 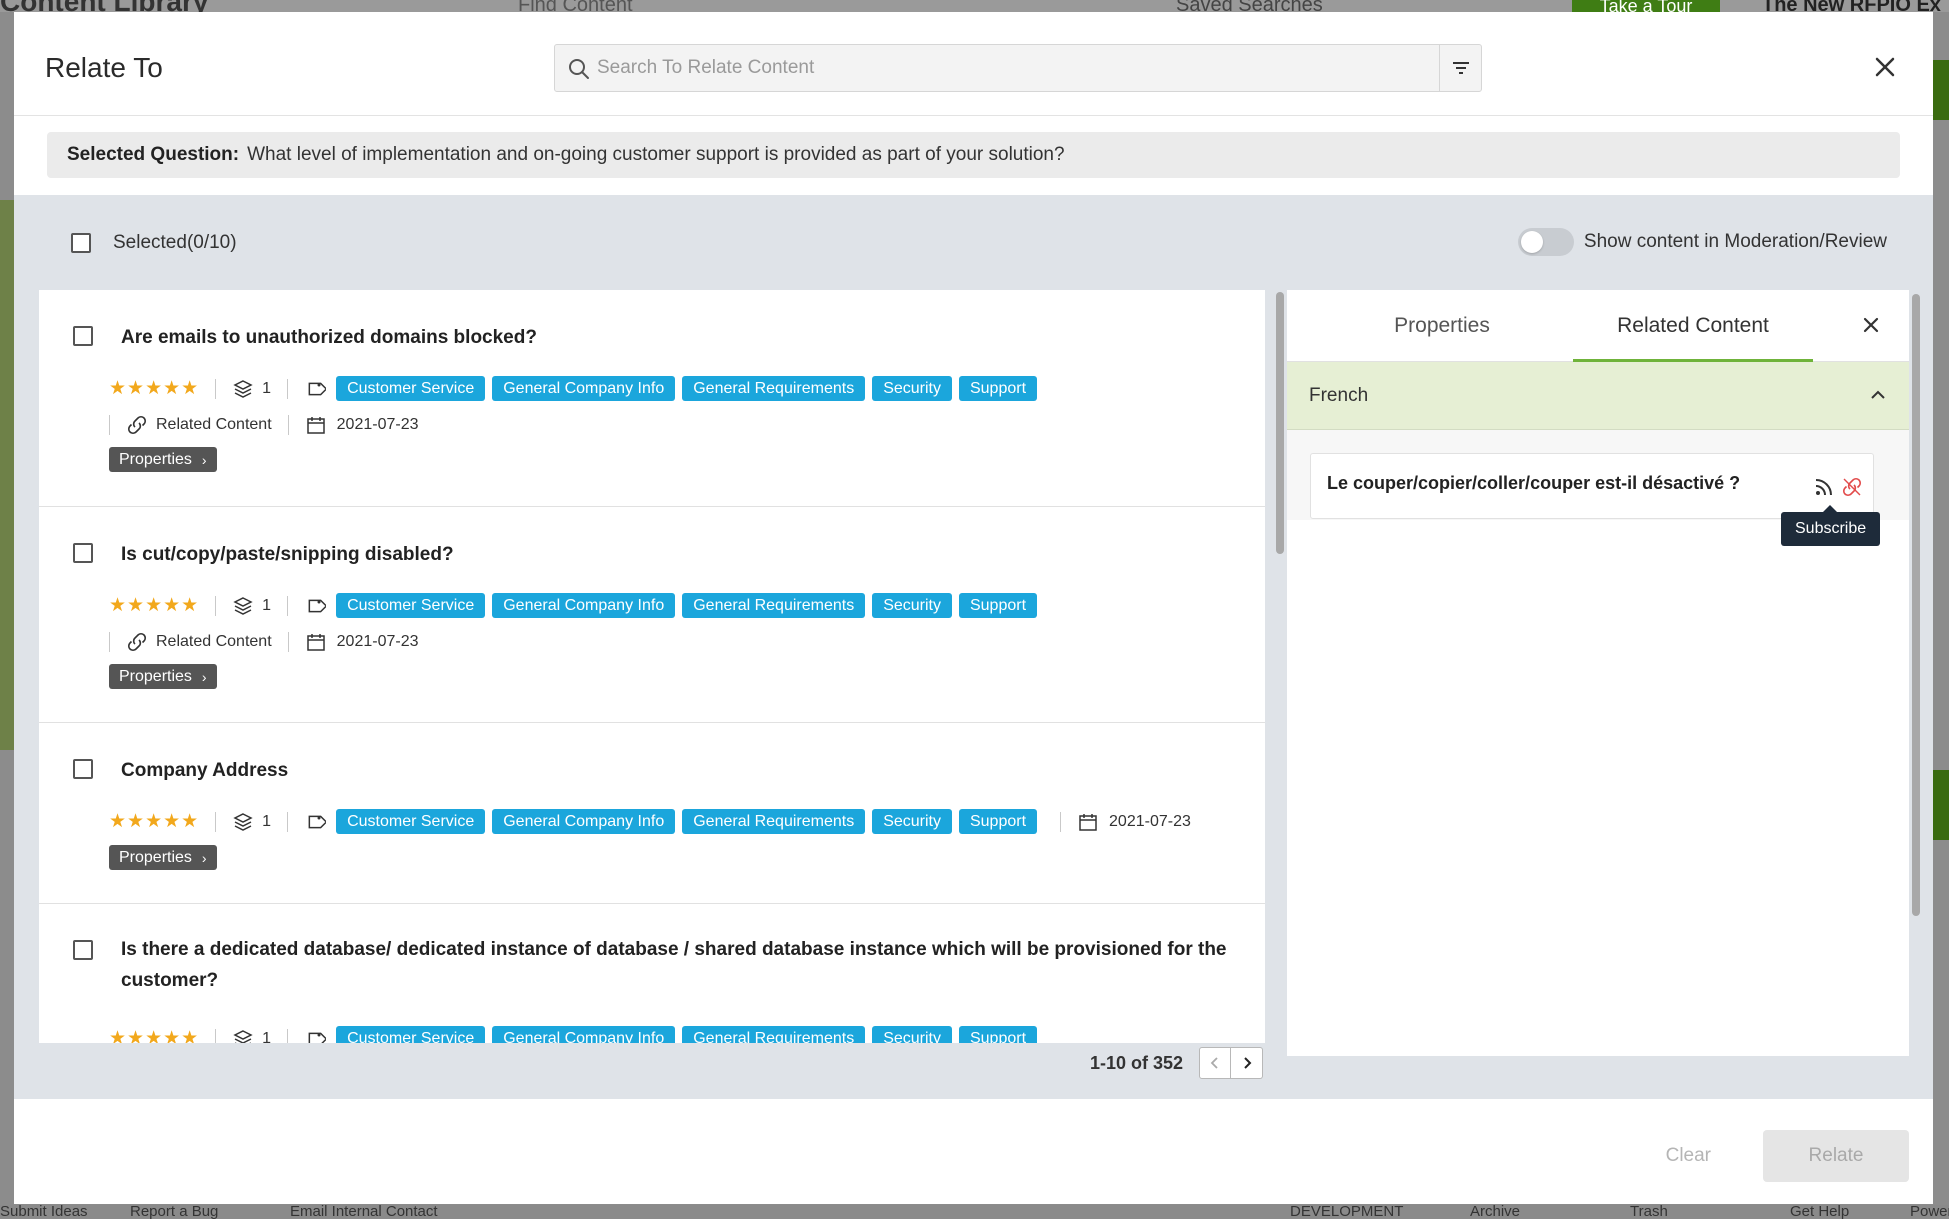 What do you see at coordinates (676, 554) in the screenshot?
I see `item-title: Is cut/copy/paste/snipping disabled?` at bounding box center [676, 554].